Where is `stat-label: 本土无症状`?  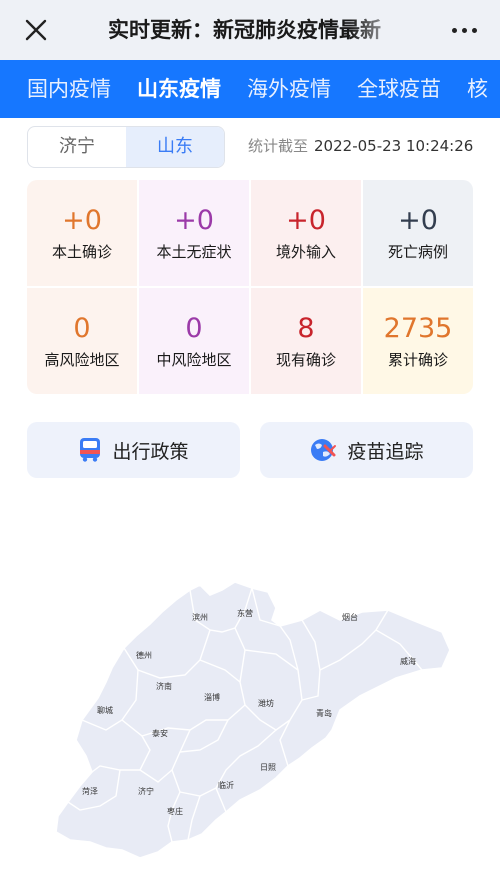
stat-label: 本土无症状 is located at coordinates (194, 251).